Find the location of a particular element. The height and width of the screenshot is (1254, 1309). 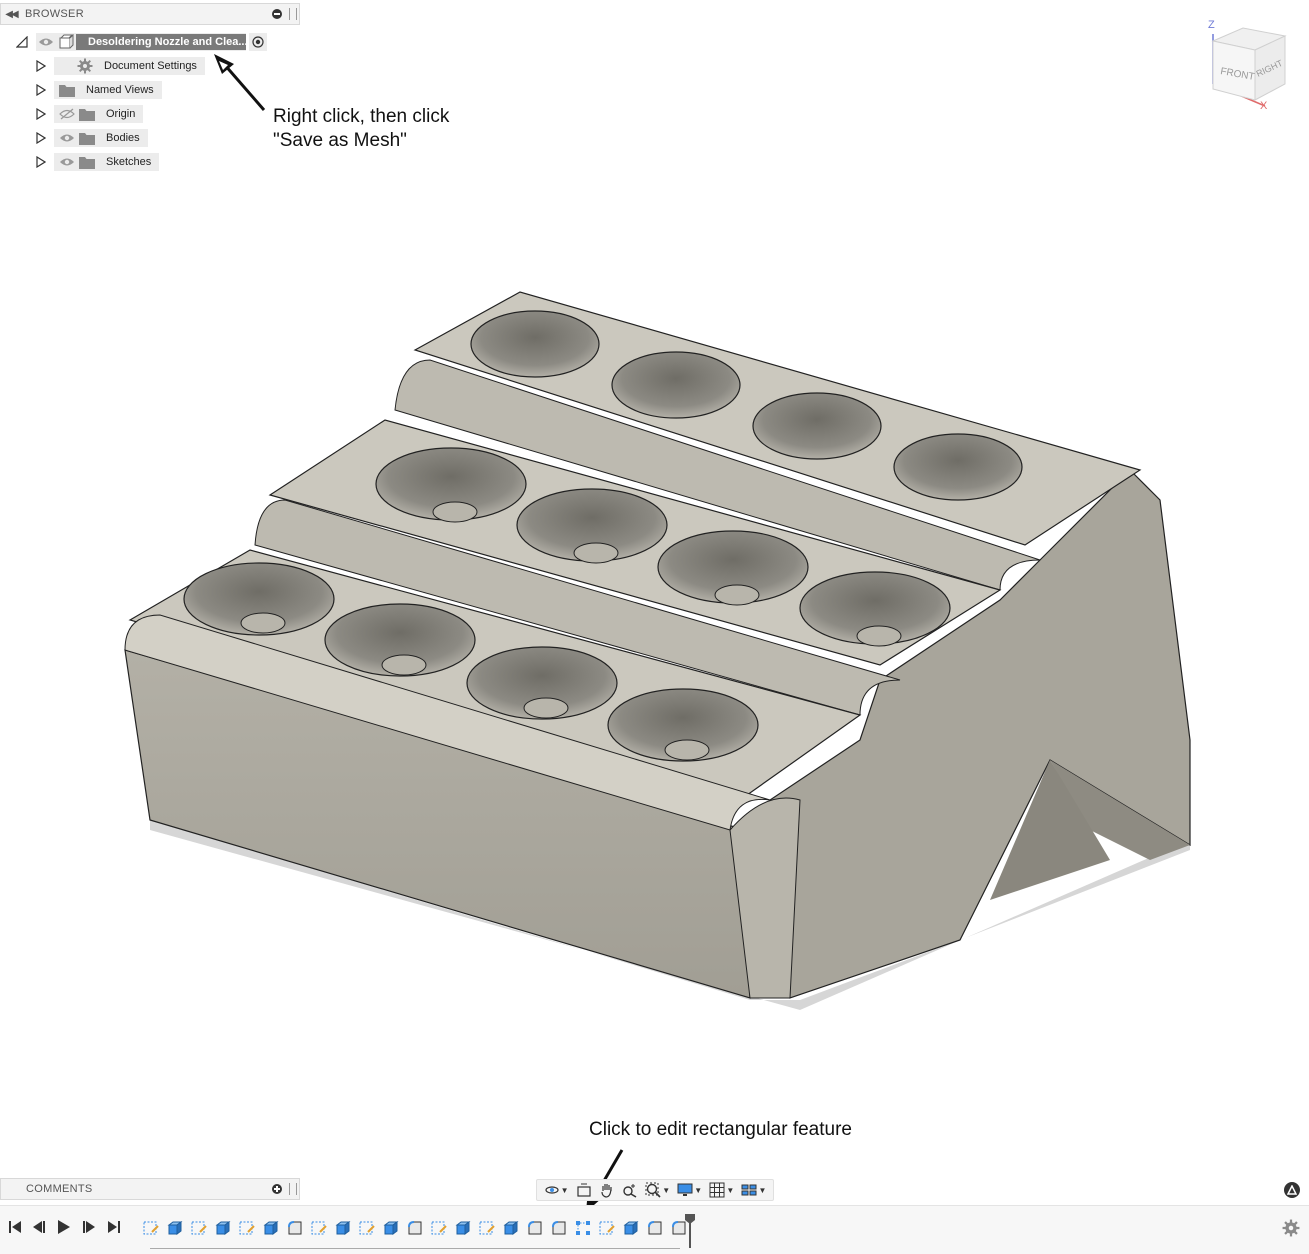

axis-z-label: Z is located at coordinates (1211, 25).